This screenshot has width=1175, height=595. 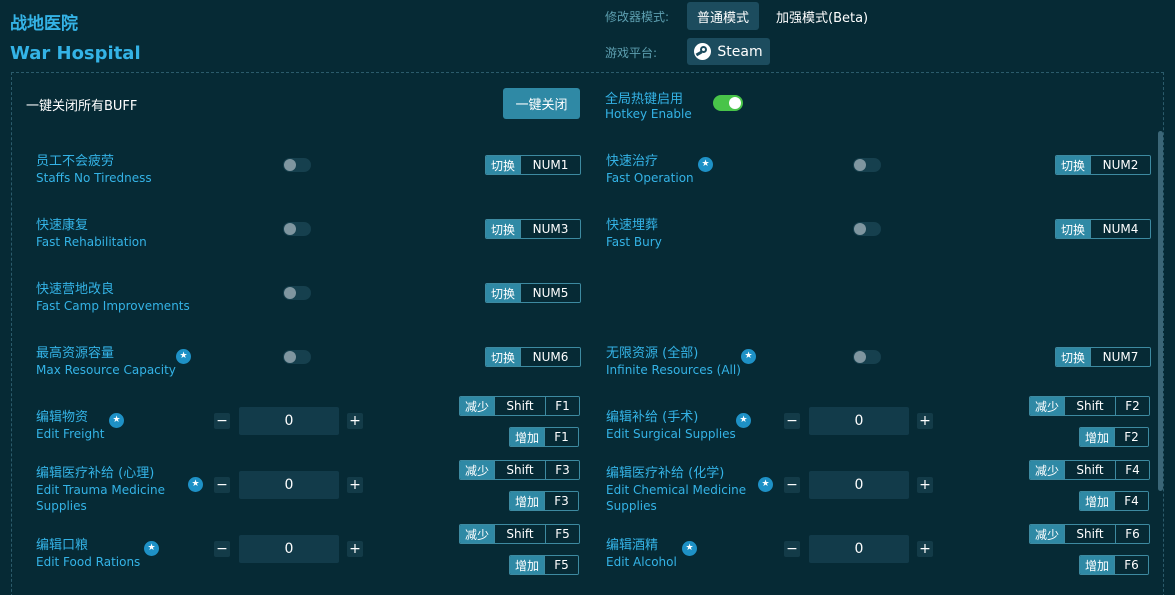 I want to click on hotkey-decrease-freight: 减少 Shift F1, so click(x=519, y=406).